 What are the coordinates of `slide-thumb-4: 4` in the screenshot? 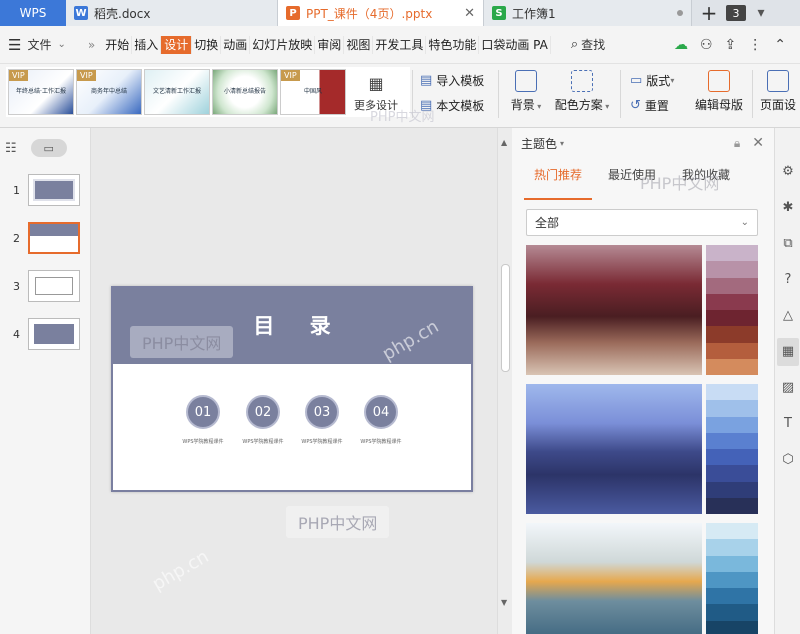 It's located at (45, 336).